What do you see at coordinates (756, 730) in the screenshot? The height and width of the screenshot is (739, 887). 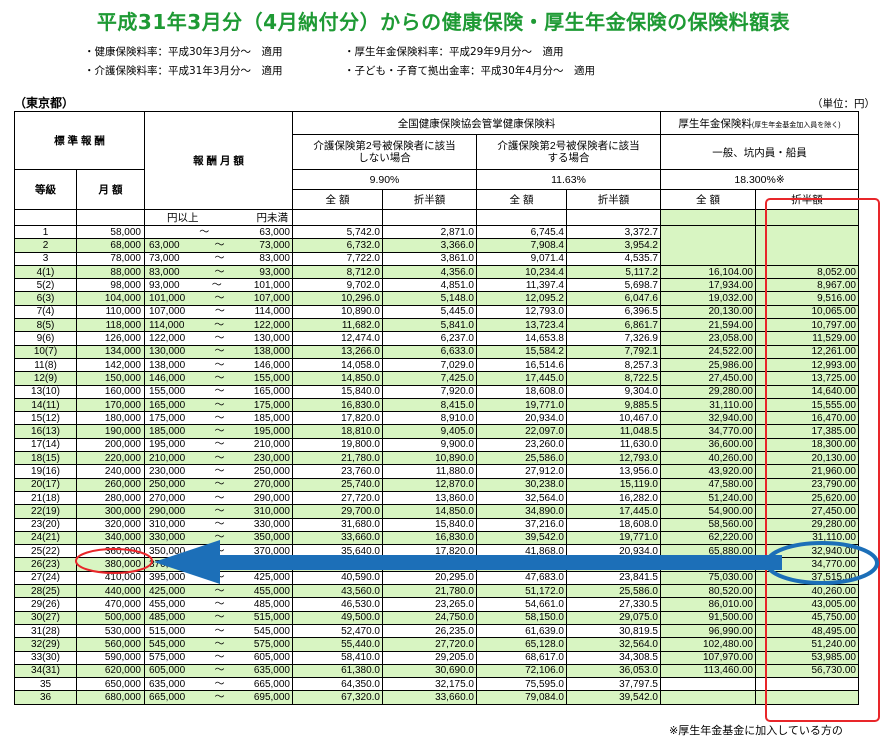 I see `footnote: ※厚生年金基金に加入している方の` at bounding box center [756, 730].